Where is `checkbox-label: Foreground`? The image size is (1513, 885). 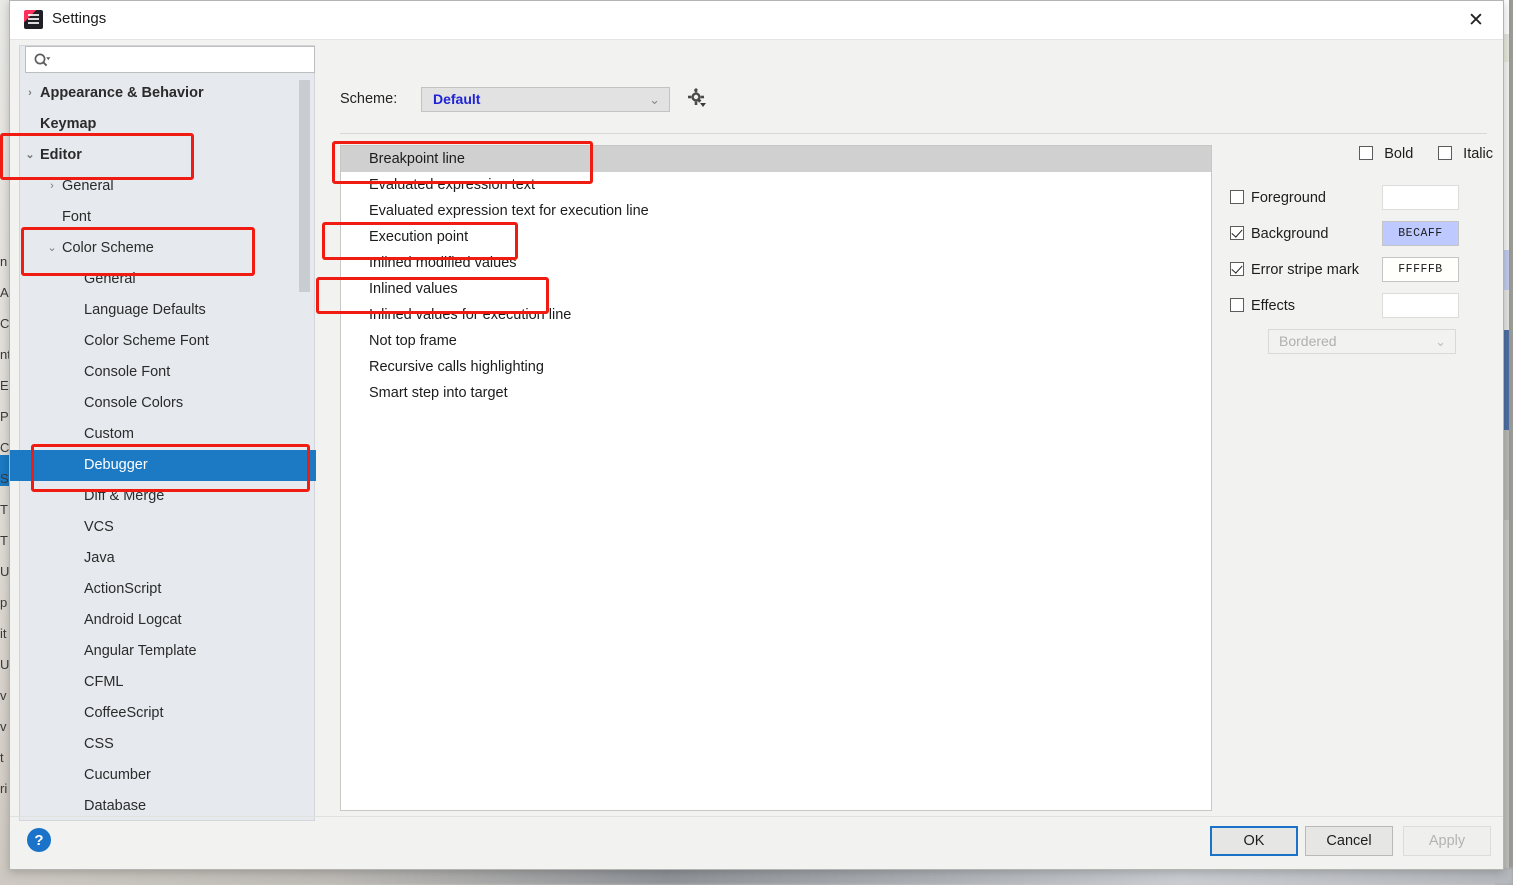
checkbox-label: Foreground is located at coordinates (1288, 198).